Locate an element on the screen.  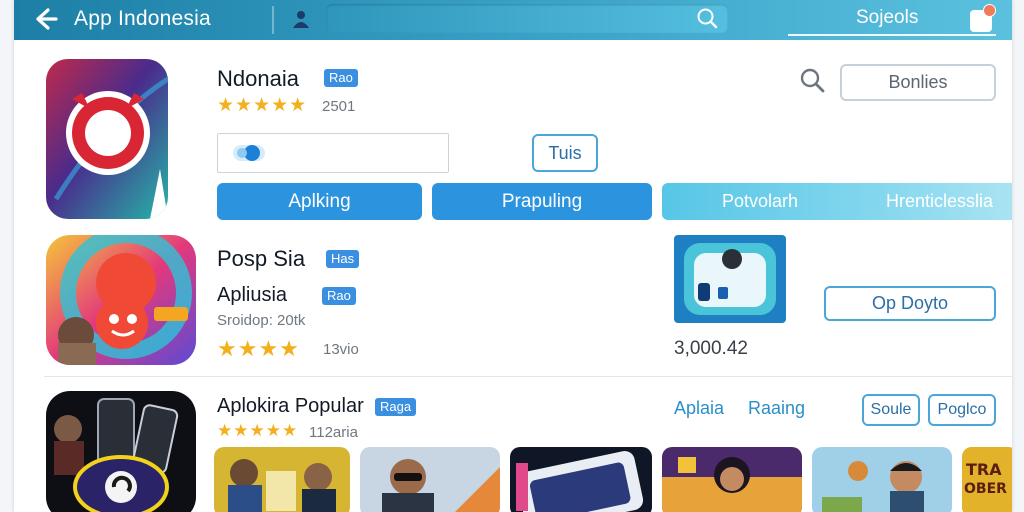
app-name: Ndonaia is located at coordinates (258, 79).